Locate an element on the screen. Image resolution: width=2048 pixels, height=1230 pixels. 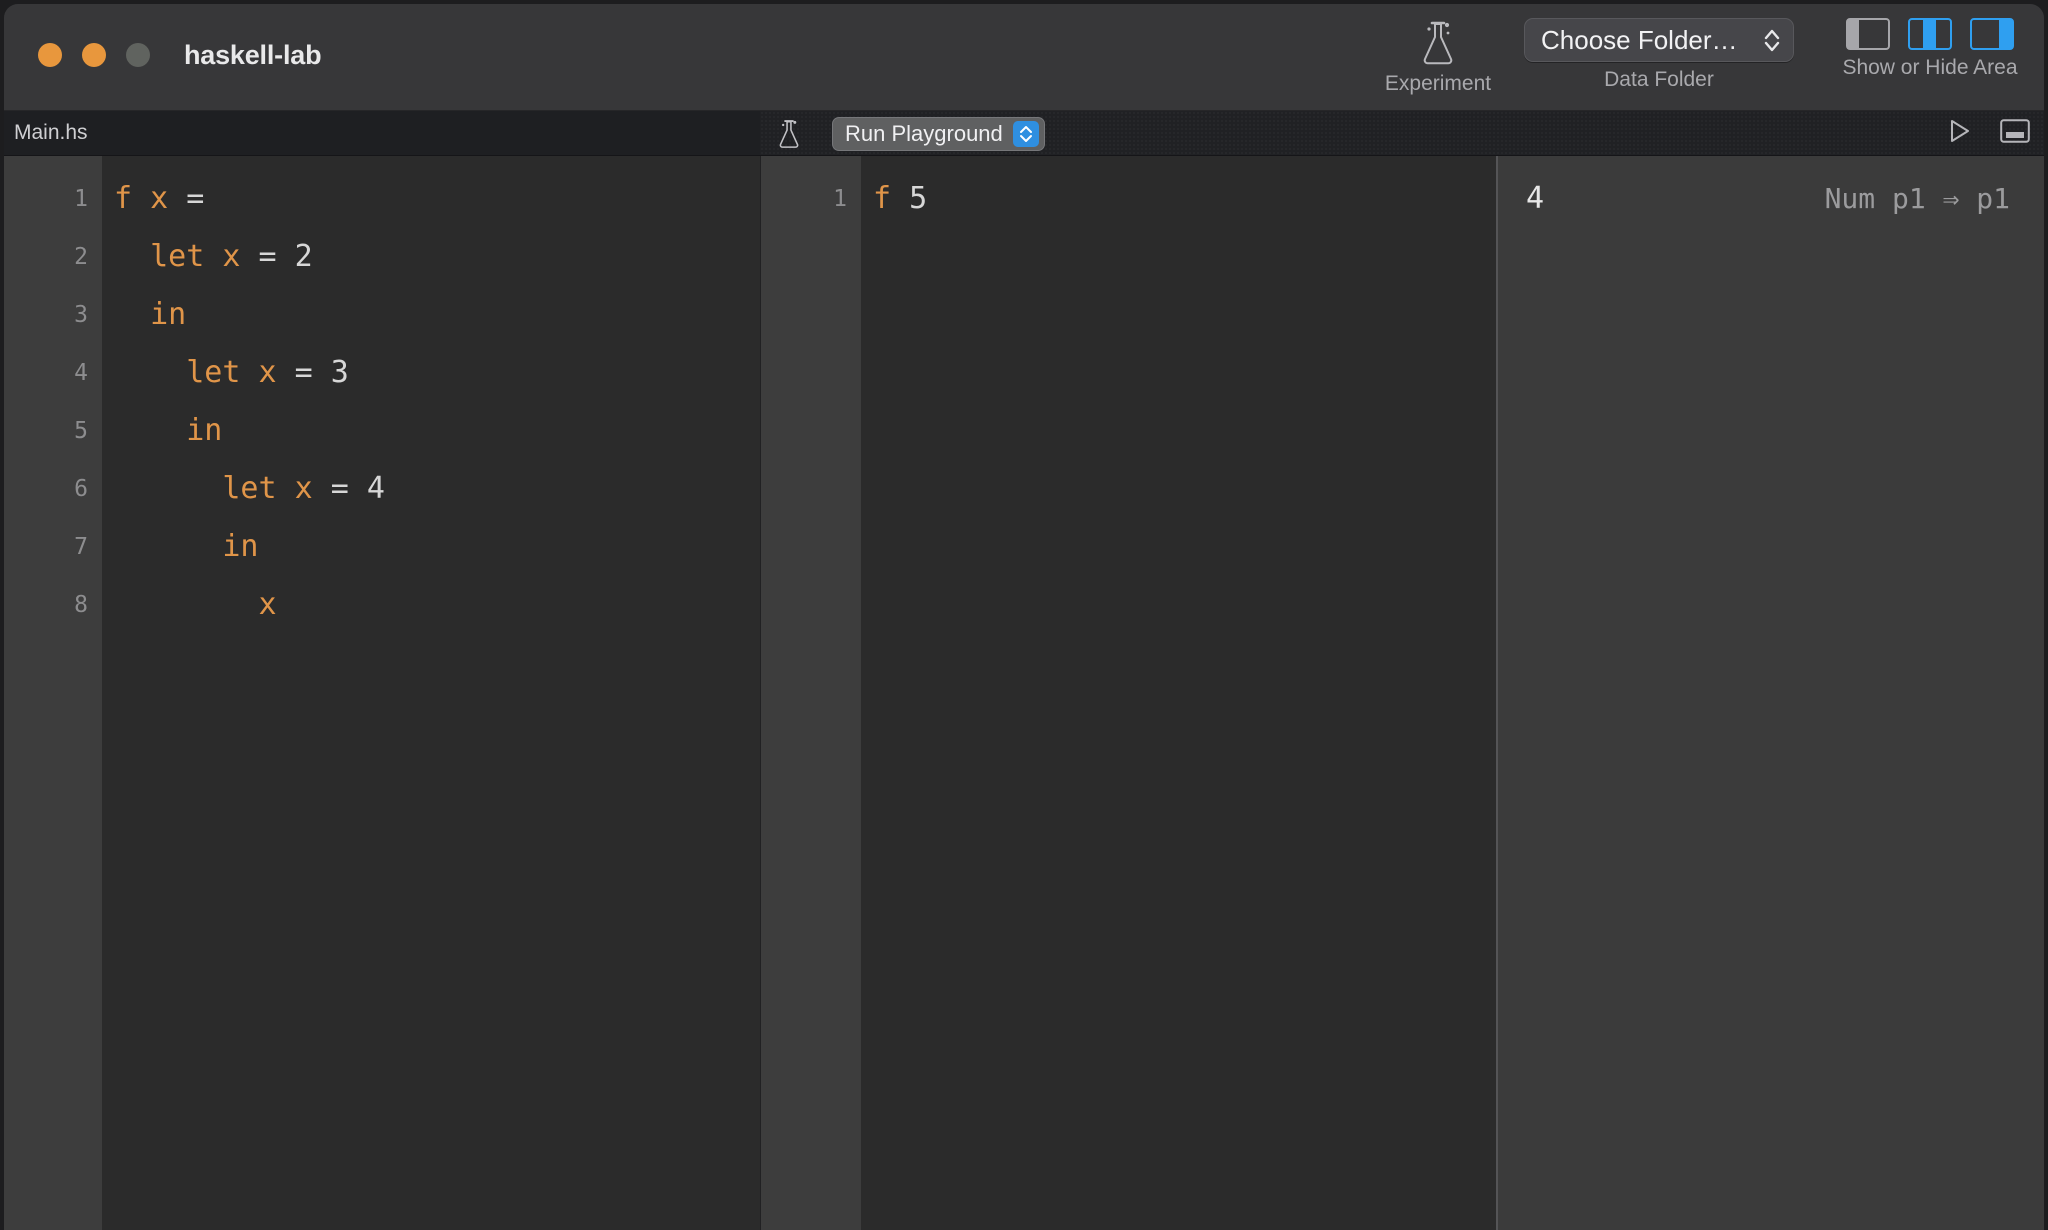
playground-flask-icon is located at coordinates (789, 134).